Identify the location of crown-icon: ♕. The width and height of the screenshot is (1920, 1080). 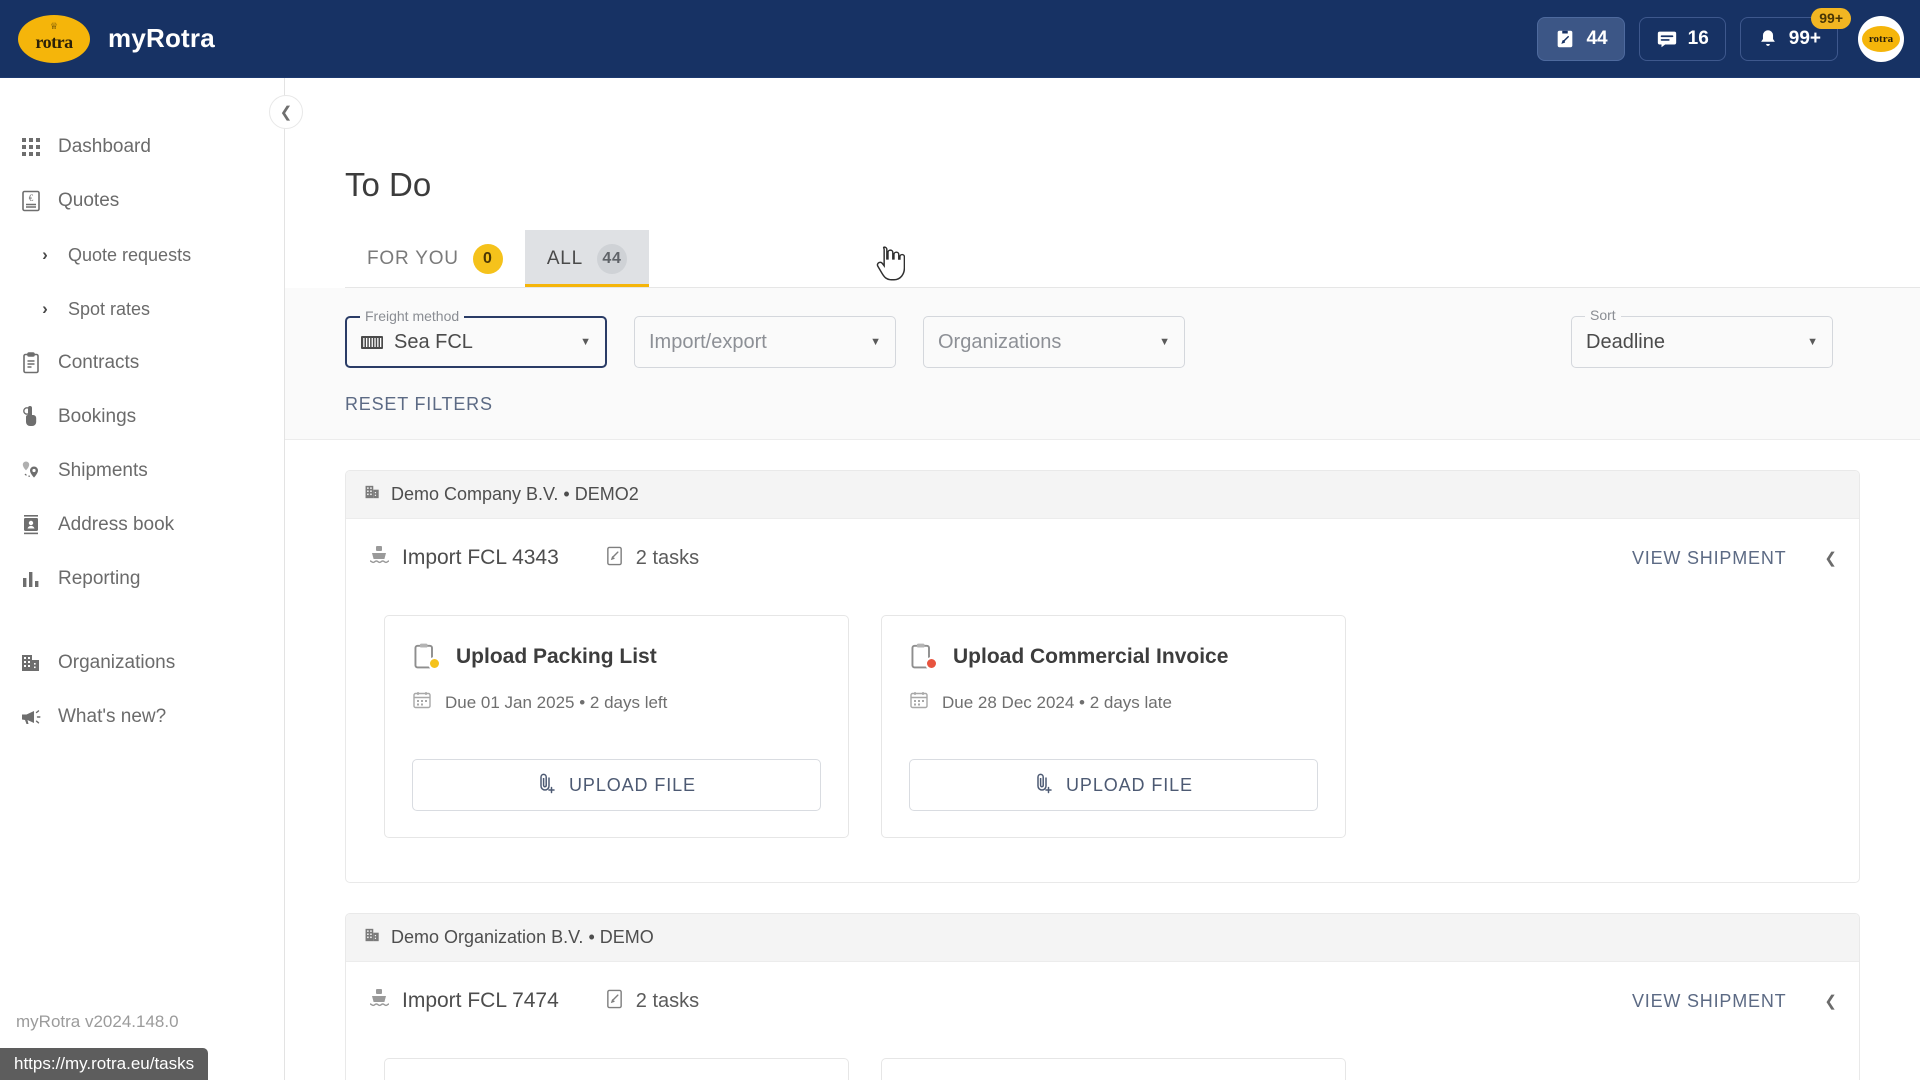
(54, 25).